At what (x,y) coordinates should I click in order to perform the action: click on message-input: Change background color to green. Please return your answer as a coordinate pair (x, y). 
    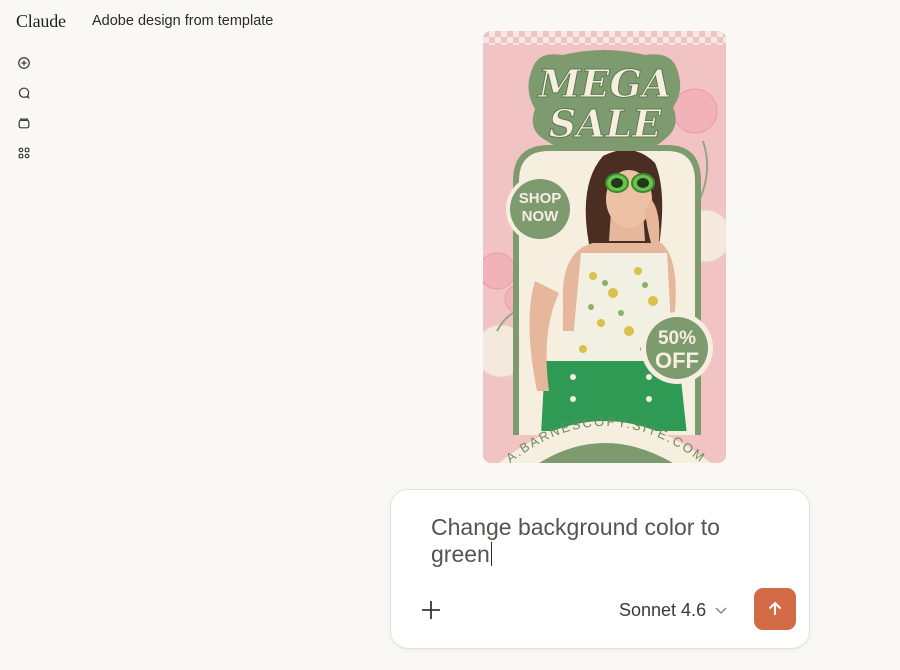
    Looking at the image, I should click on (601, 541).